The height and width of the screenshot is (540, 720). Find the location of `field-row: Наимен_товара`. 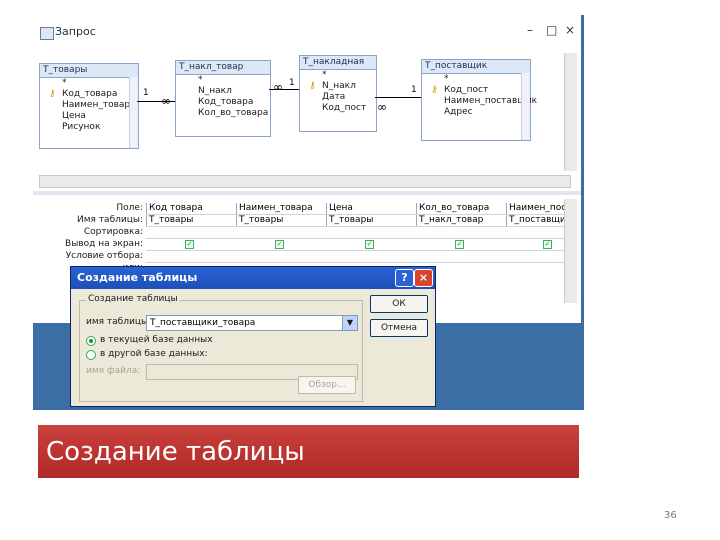

field-row: Наимен_товара is located at coordinates (89, 105).